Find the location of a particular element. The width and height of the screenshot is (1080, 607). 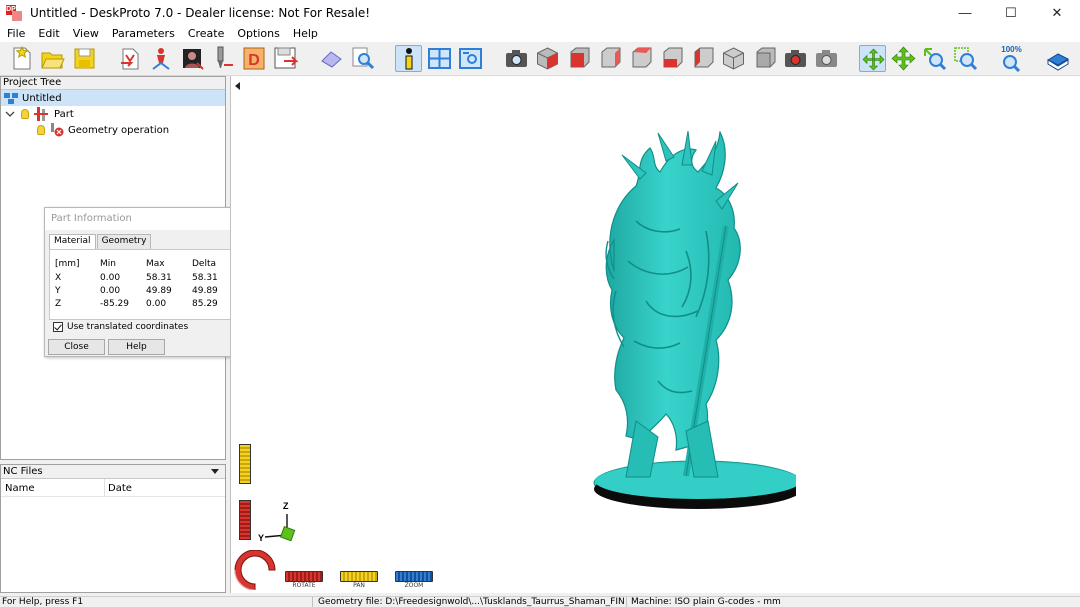

screen-view-icon is located at coordinates (470, 58).